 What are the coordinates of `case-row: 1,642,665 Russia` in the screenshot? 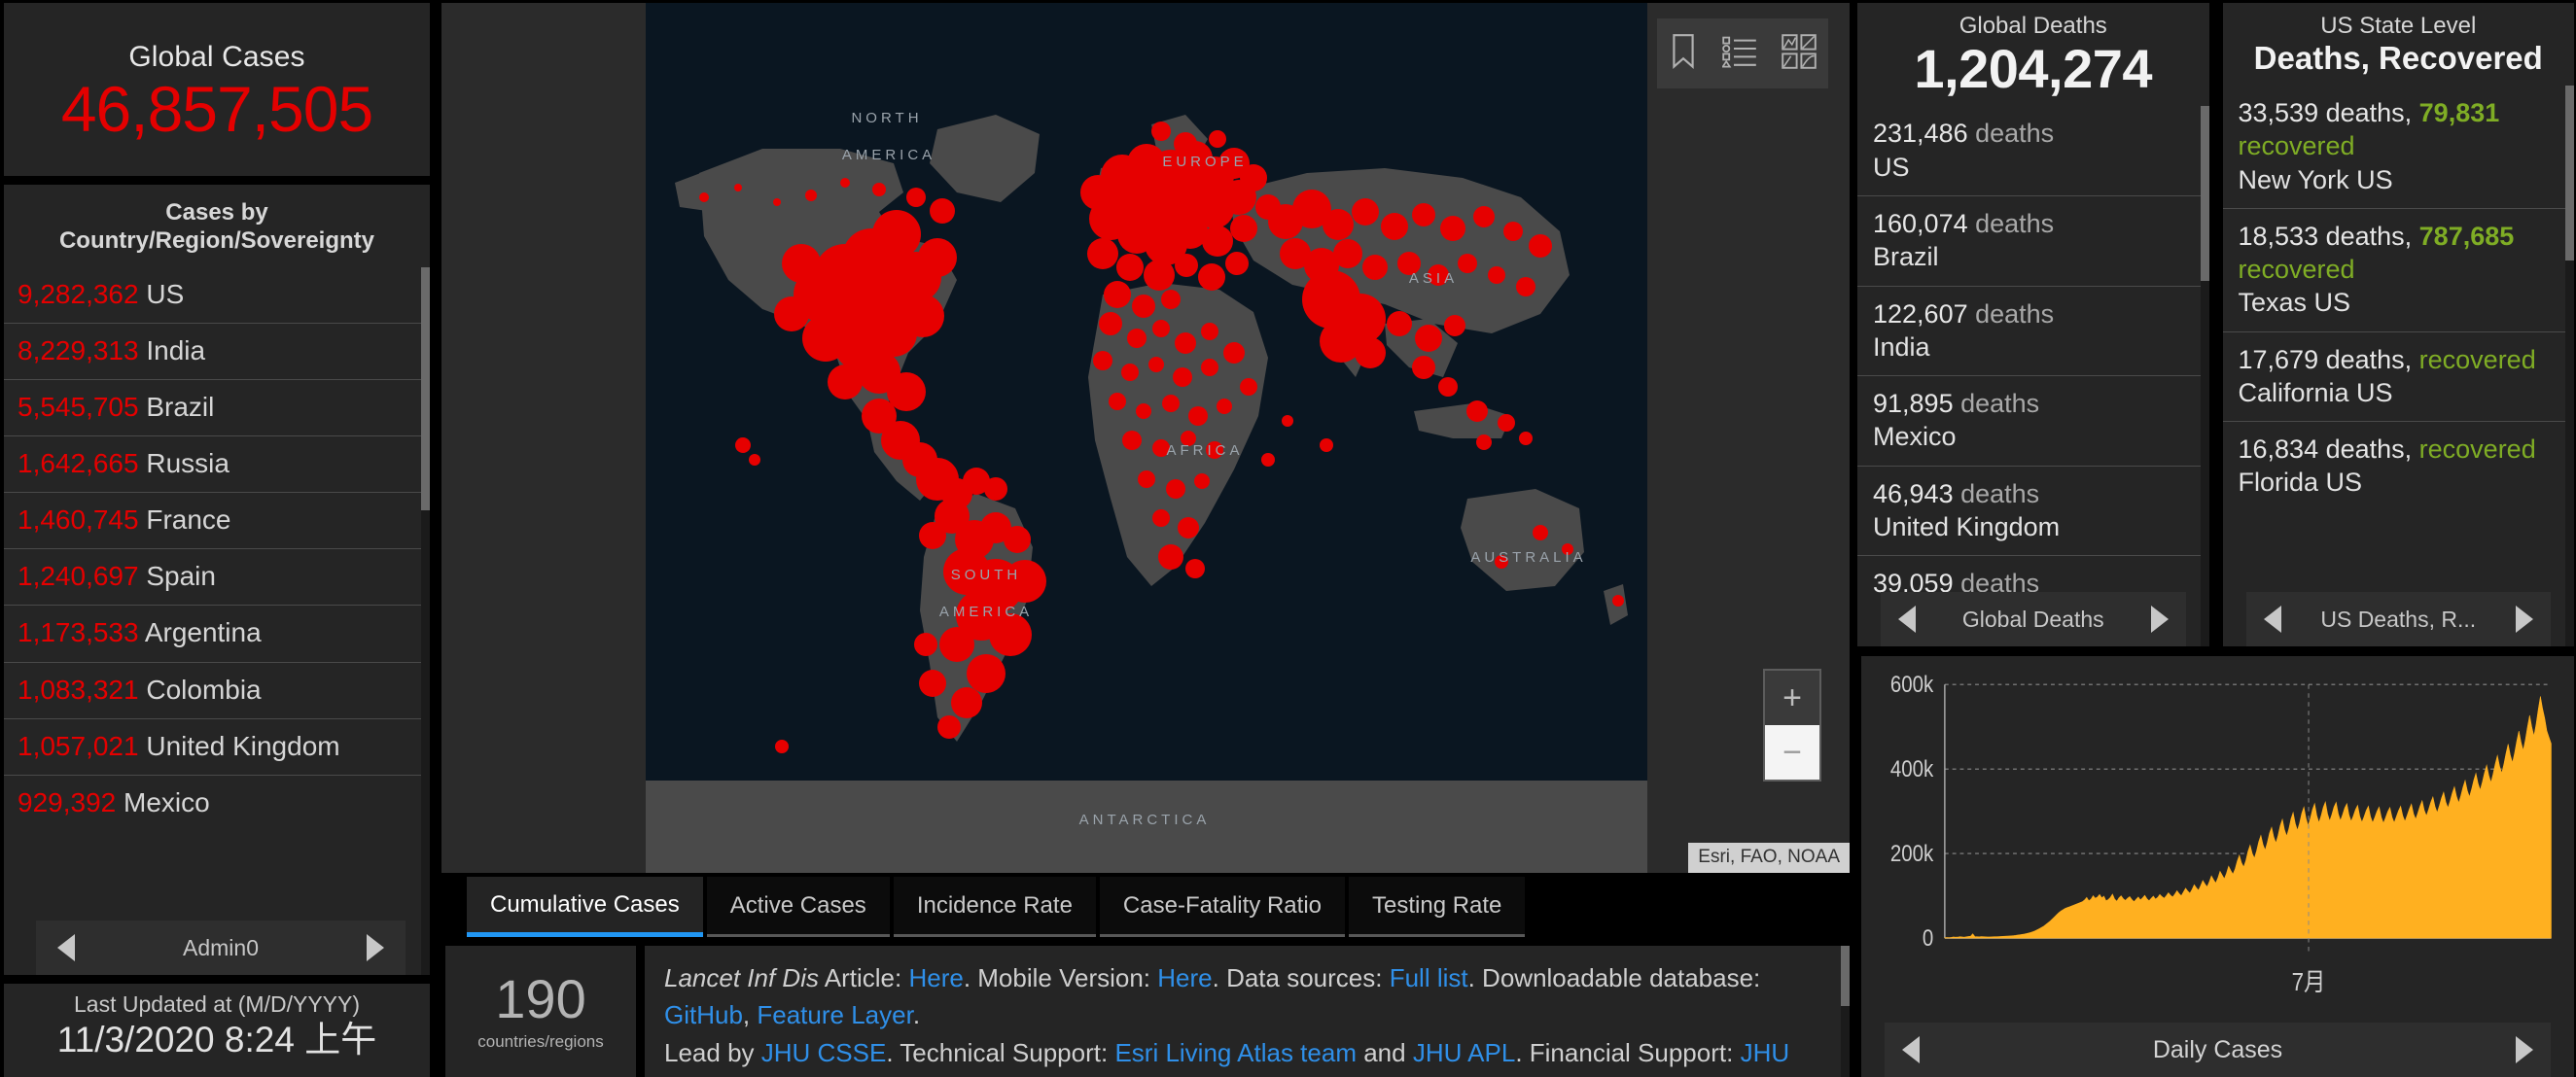 It's located at (217, 463).